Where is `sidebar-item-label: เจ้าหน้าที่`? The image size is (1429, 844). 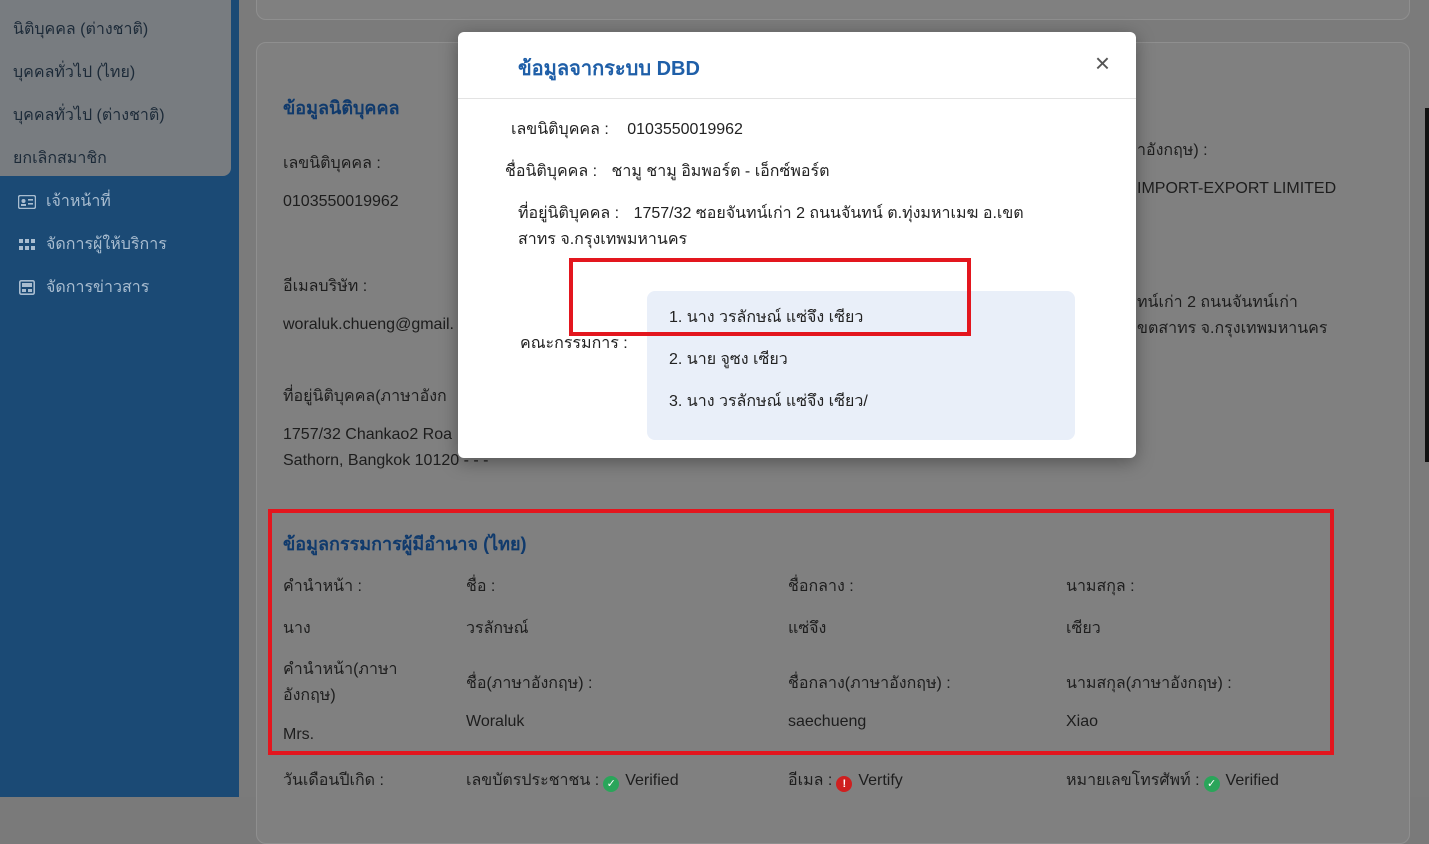
sidebar-item-label: เจ้าหน้าที่ is located at coordinates (78, 201).